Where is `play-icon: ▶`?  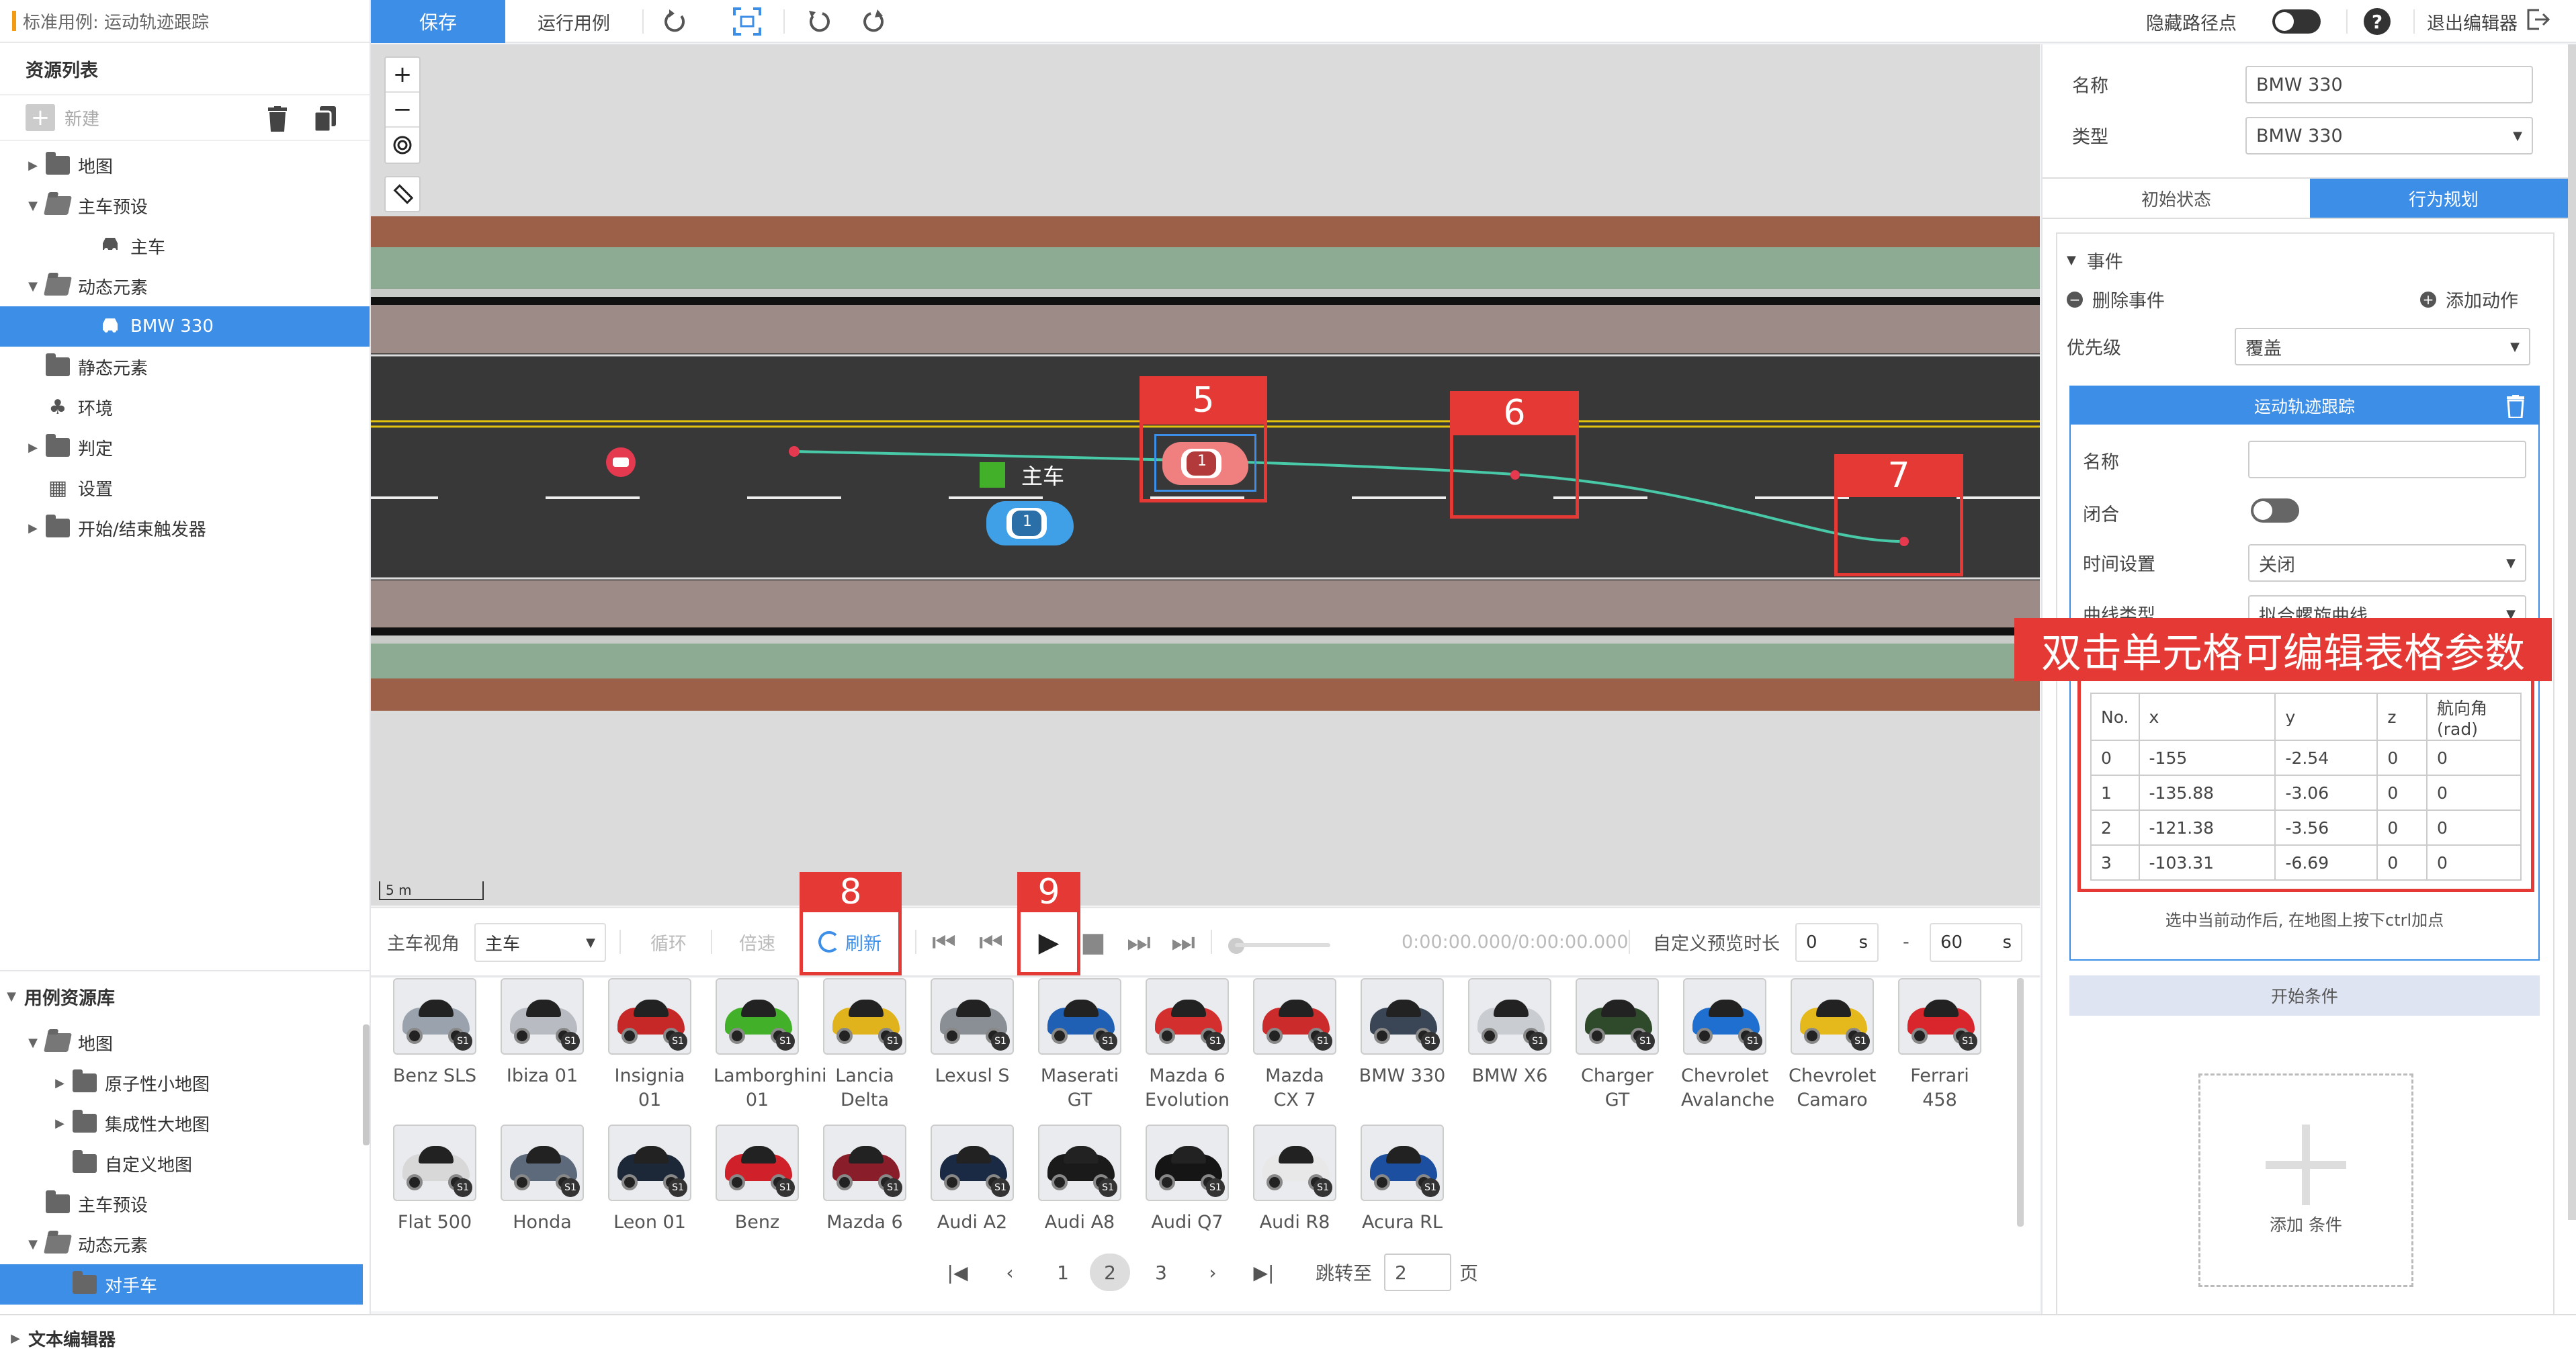 play-icon: ▶ is located at coordinates (1049, 942).